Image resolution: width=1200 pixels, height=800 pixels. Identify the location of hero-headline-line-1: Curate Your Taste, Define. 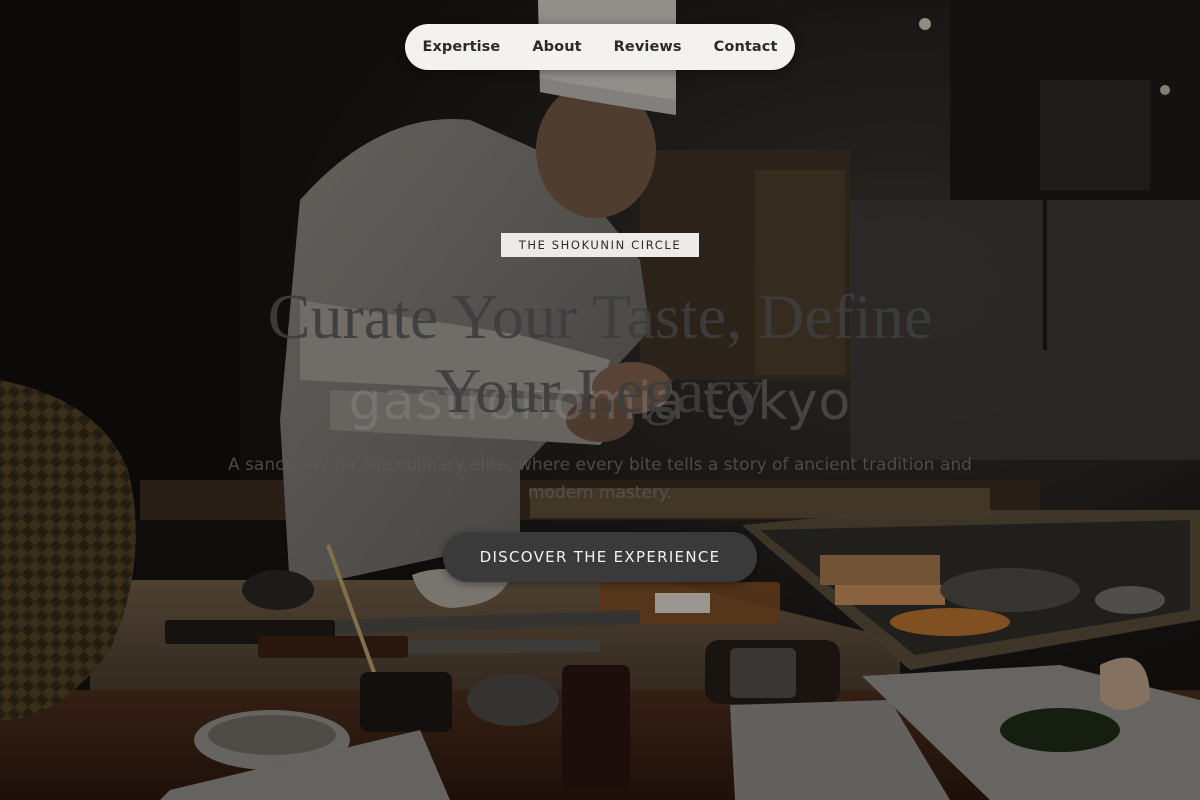
(600, 316).